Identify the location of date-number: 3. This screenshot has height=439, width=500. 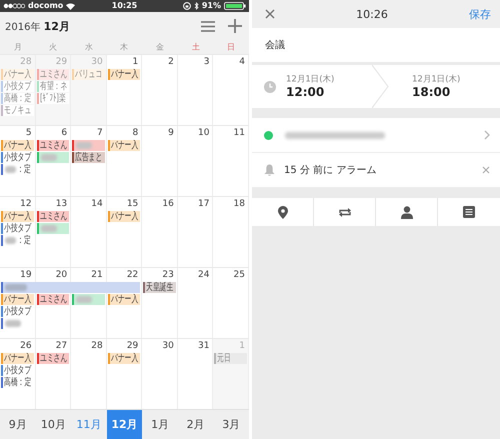
(207, 63).